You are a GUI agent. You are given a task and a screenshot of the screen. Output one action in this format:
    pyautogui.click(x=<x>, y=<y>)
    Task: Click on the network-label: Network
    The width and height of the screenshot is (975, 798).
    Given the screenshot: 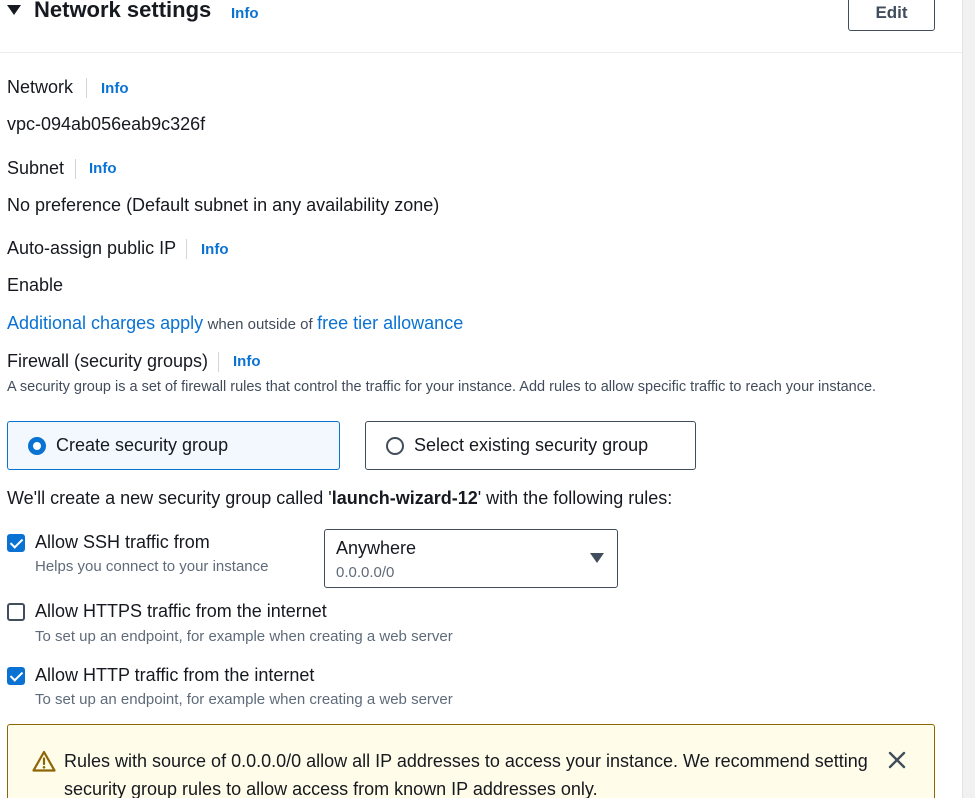 What is the action you would take?
    pyautogui.click(x=40, y=87)
    